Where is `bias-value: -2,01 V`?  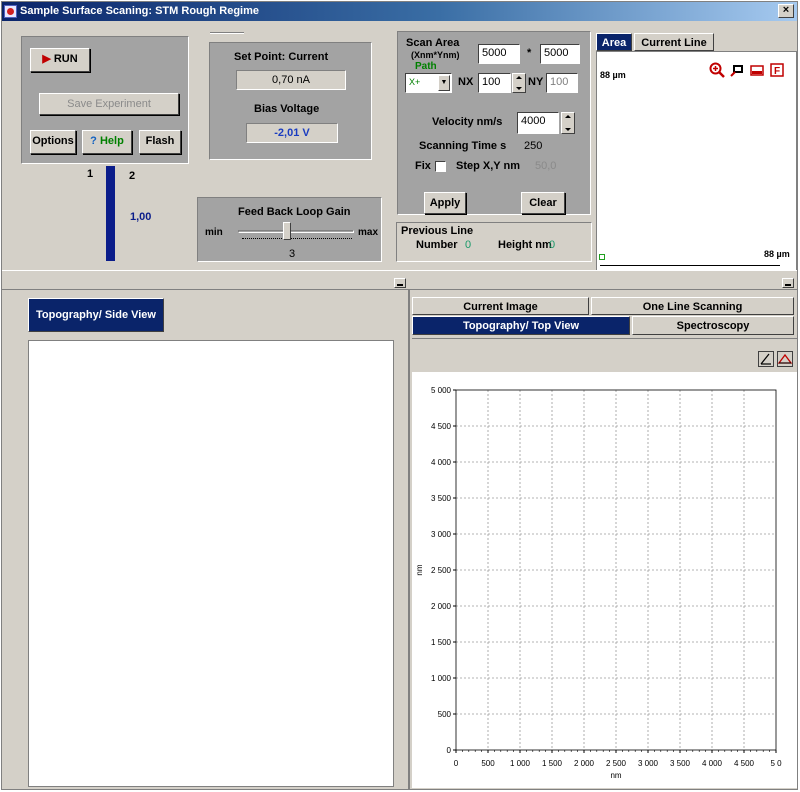
bias-value: -2,01 V is located at coordinates (292, 133).